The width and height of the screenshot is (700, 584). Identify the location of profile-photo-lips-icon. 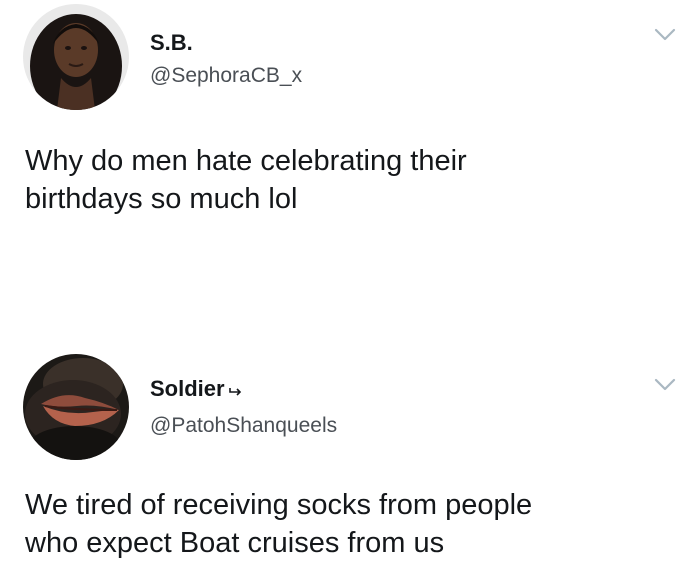
(76, 407).